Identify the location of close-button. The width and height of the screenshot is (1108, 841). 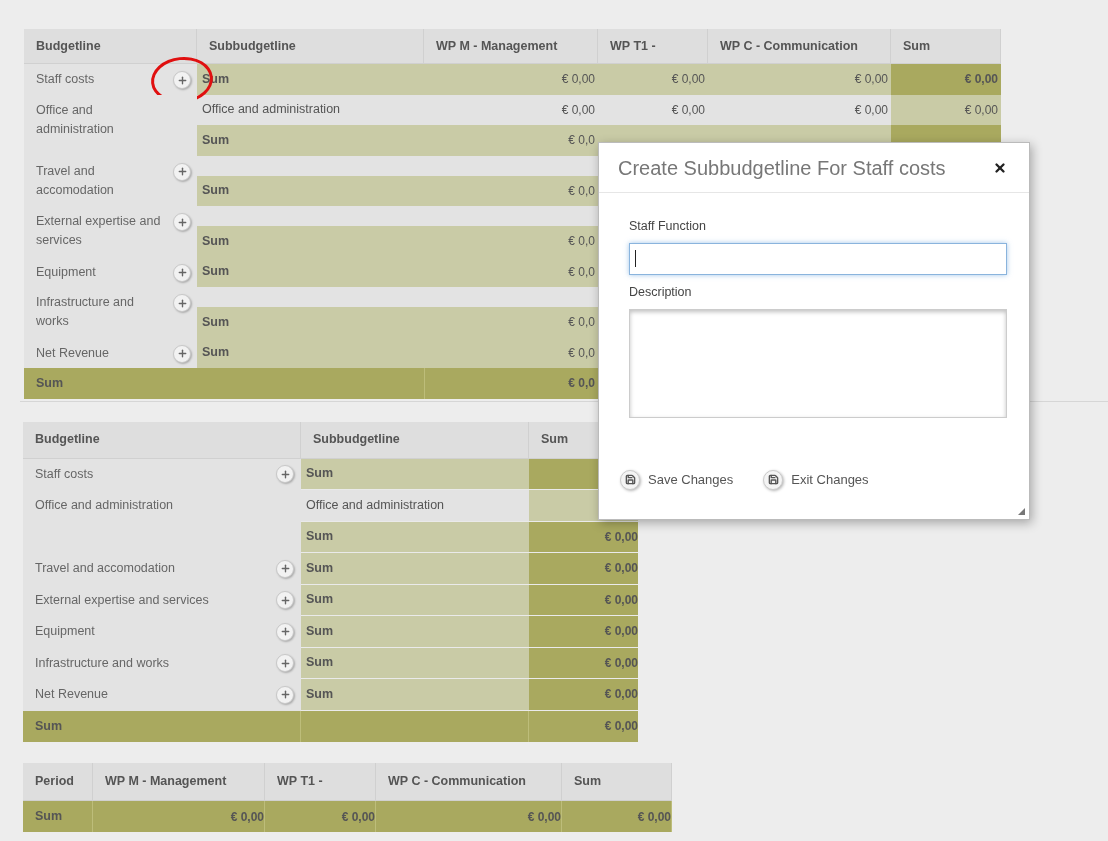
(1000, 167).